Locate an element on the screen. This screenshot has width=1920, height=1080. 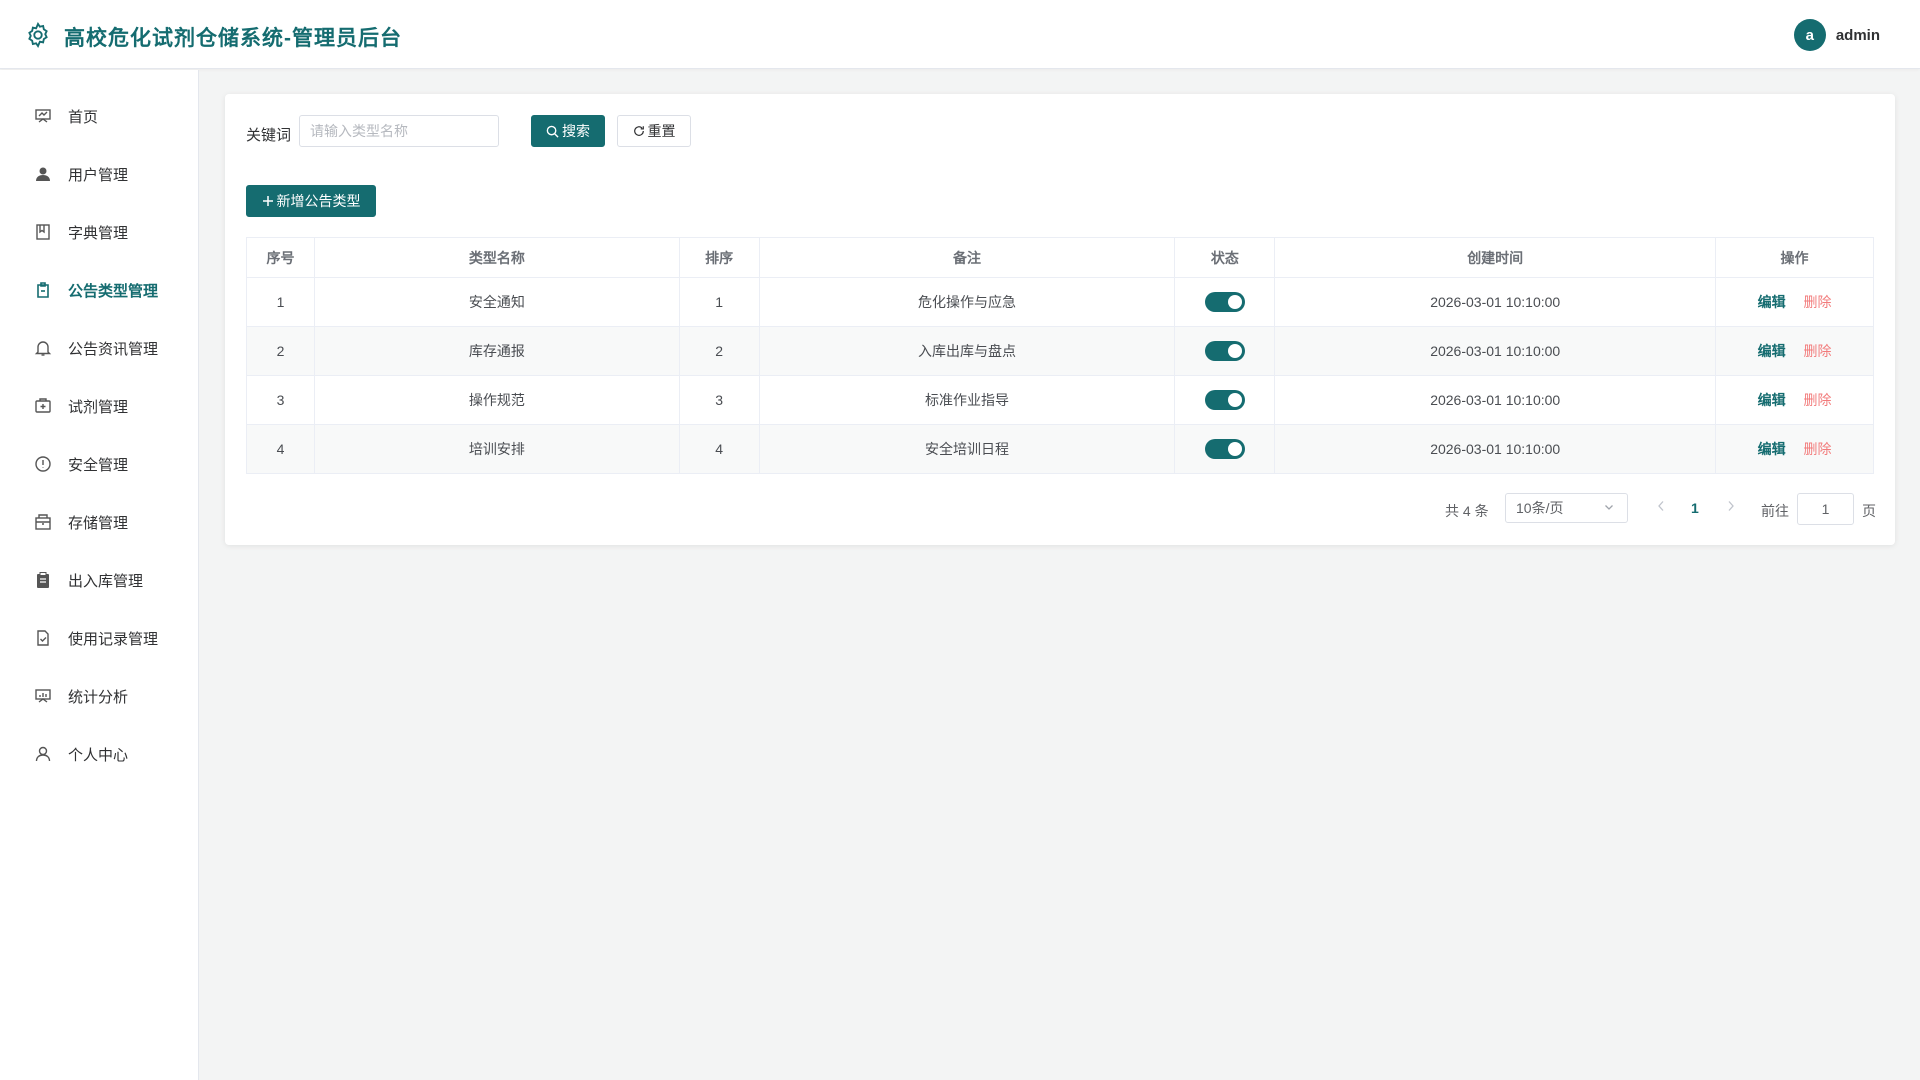
cell-index: 2 is located at coordinates (280, 351).